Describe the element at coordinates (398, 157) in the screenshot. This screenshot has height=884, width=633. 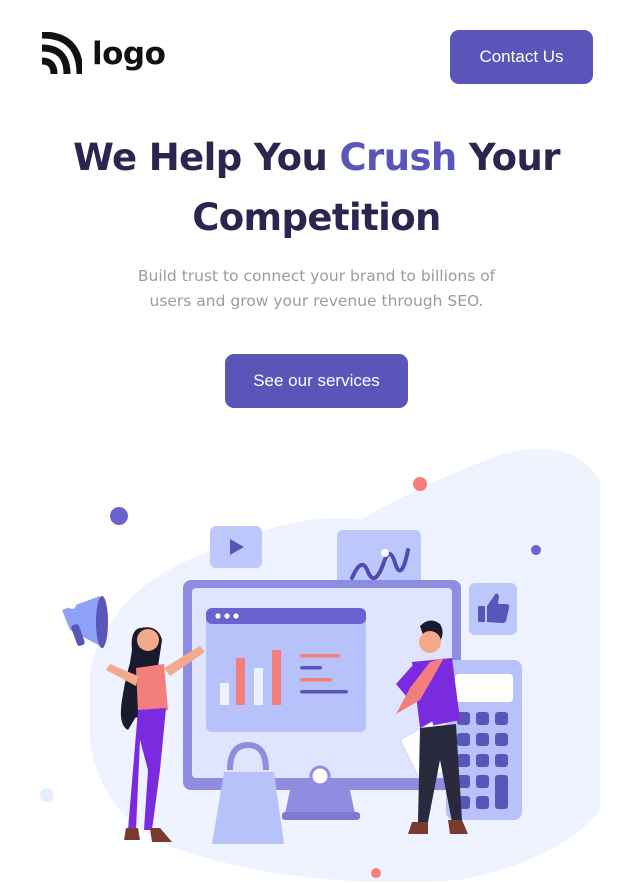
I see `hero-title-accent: Crush` at that location.